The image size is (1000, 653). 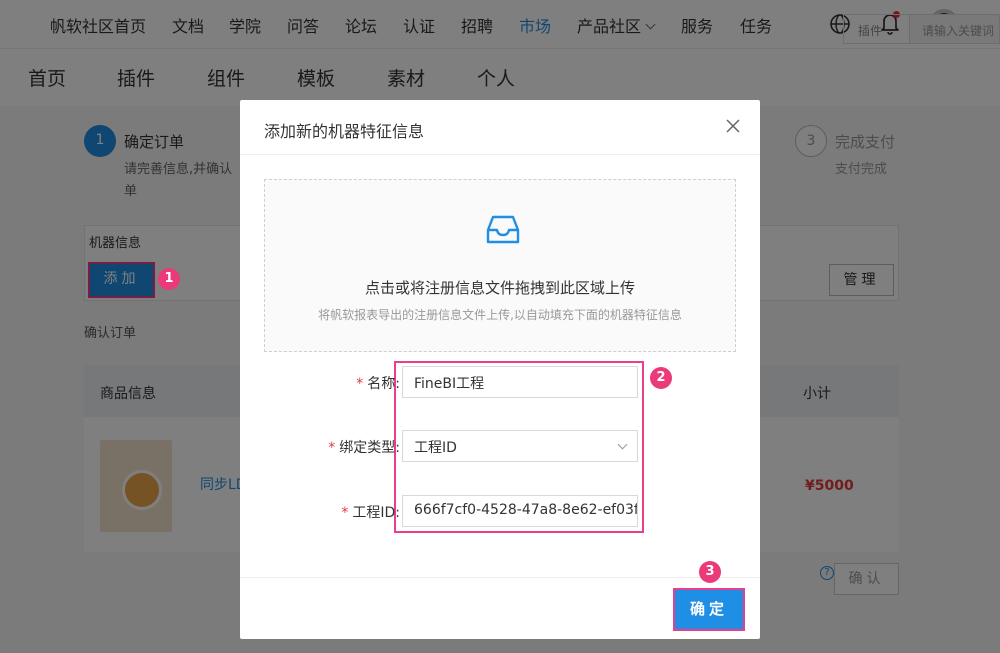 What do you see at coordinates (503, 229) in the screenshot?
I see `inbox-icon` at bounding box center [503, 229].